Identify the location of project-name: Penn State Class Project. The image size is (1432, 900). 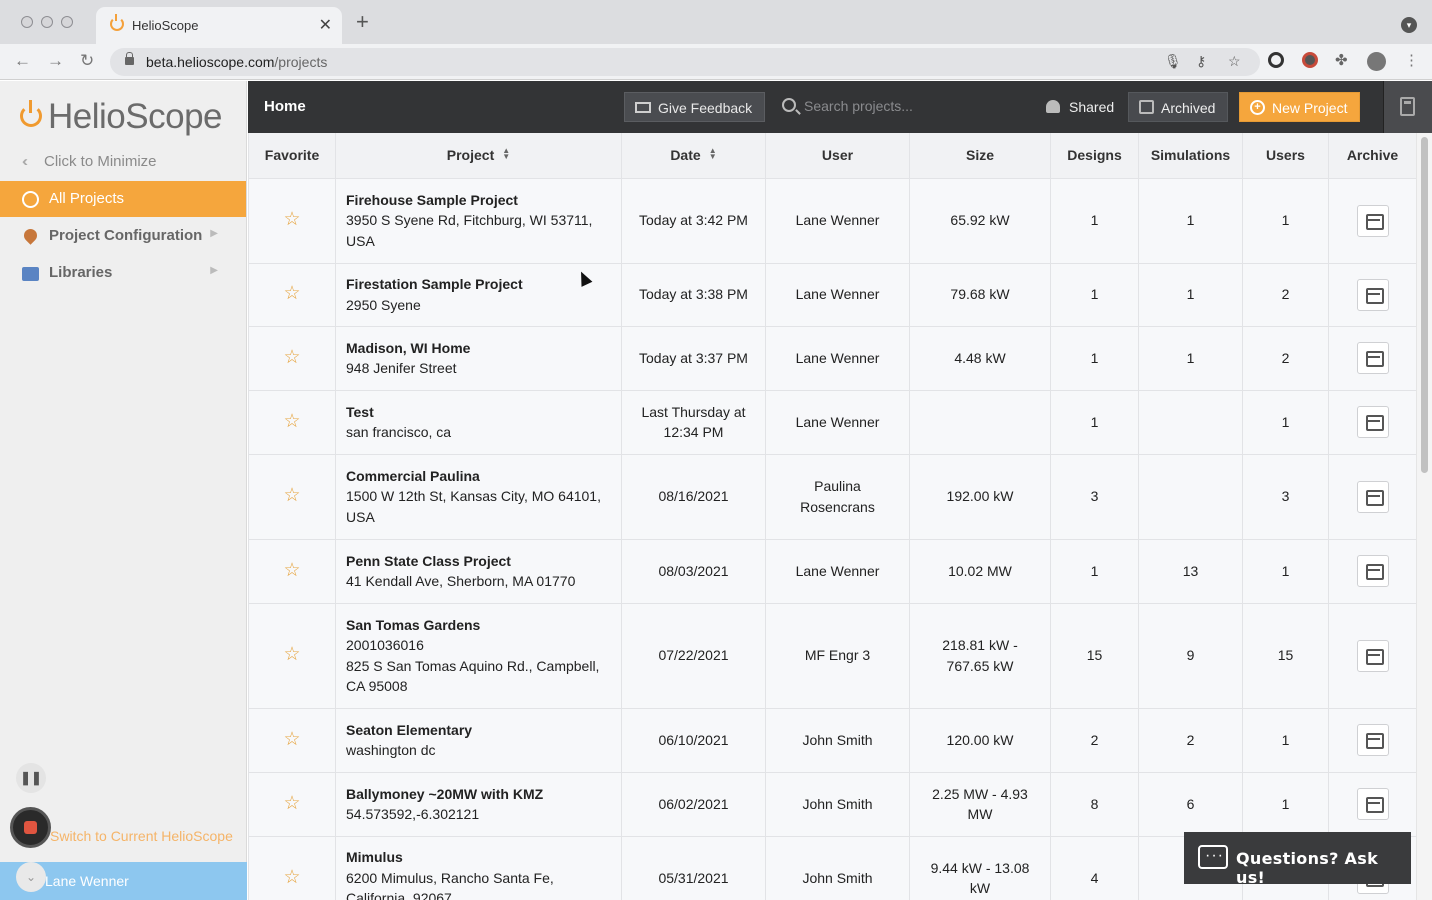
(478, 561).